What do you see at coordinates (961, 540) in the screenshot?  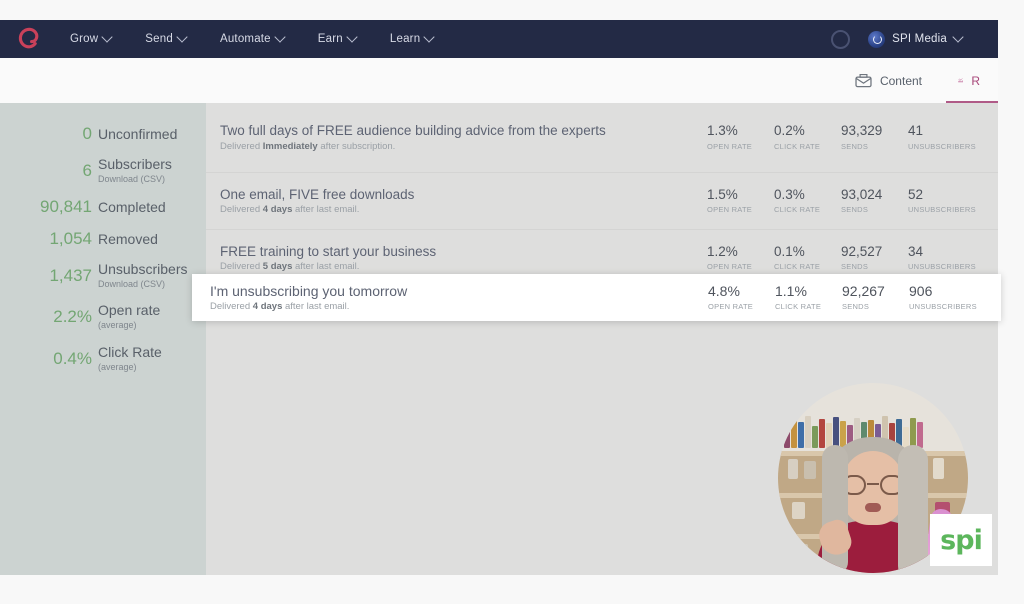 I see `spi-logo-text: spi` at bounding box center [961, 540].